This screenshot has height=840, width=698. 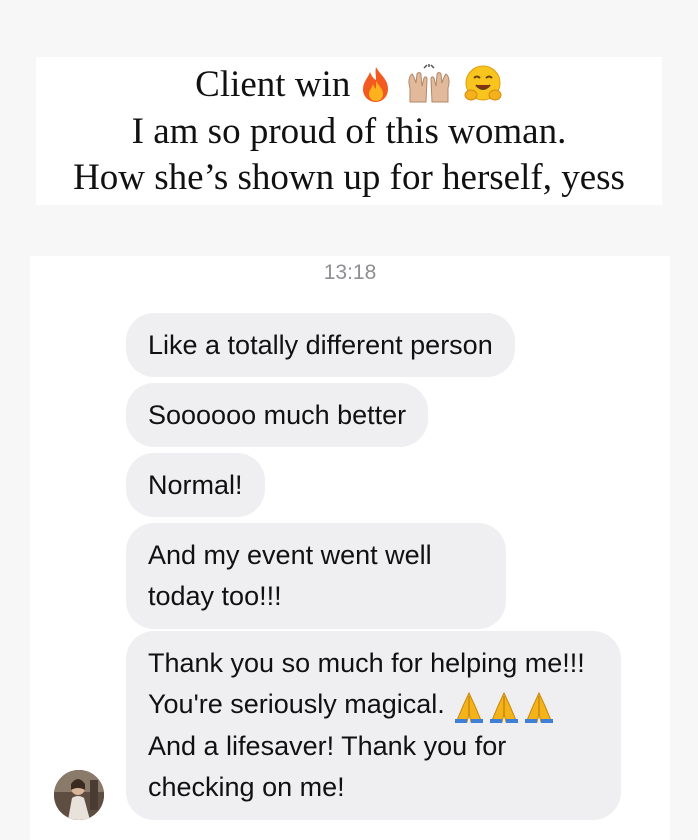 I want to click on raised-hands-icon, so click(x=429, y=83).